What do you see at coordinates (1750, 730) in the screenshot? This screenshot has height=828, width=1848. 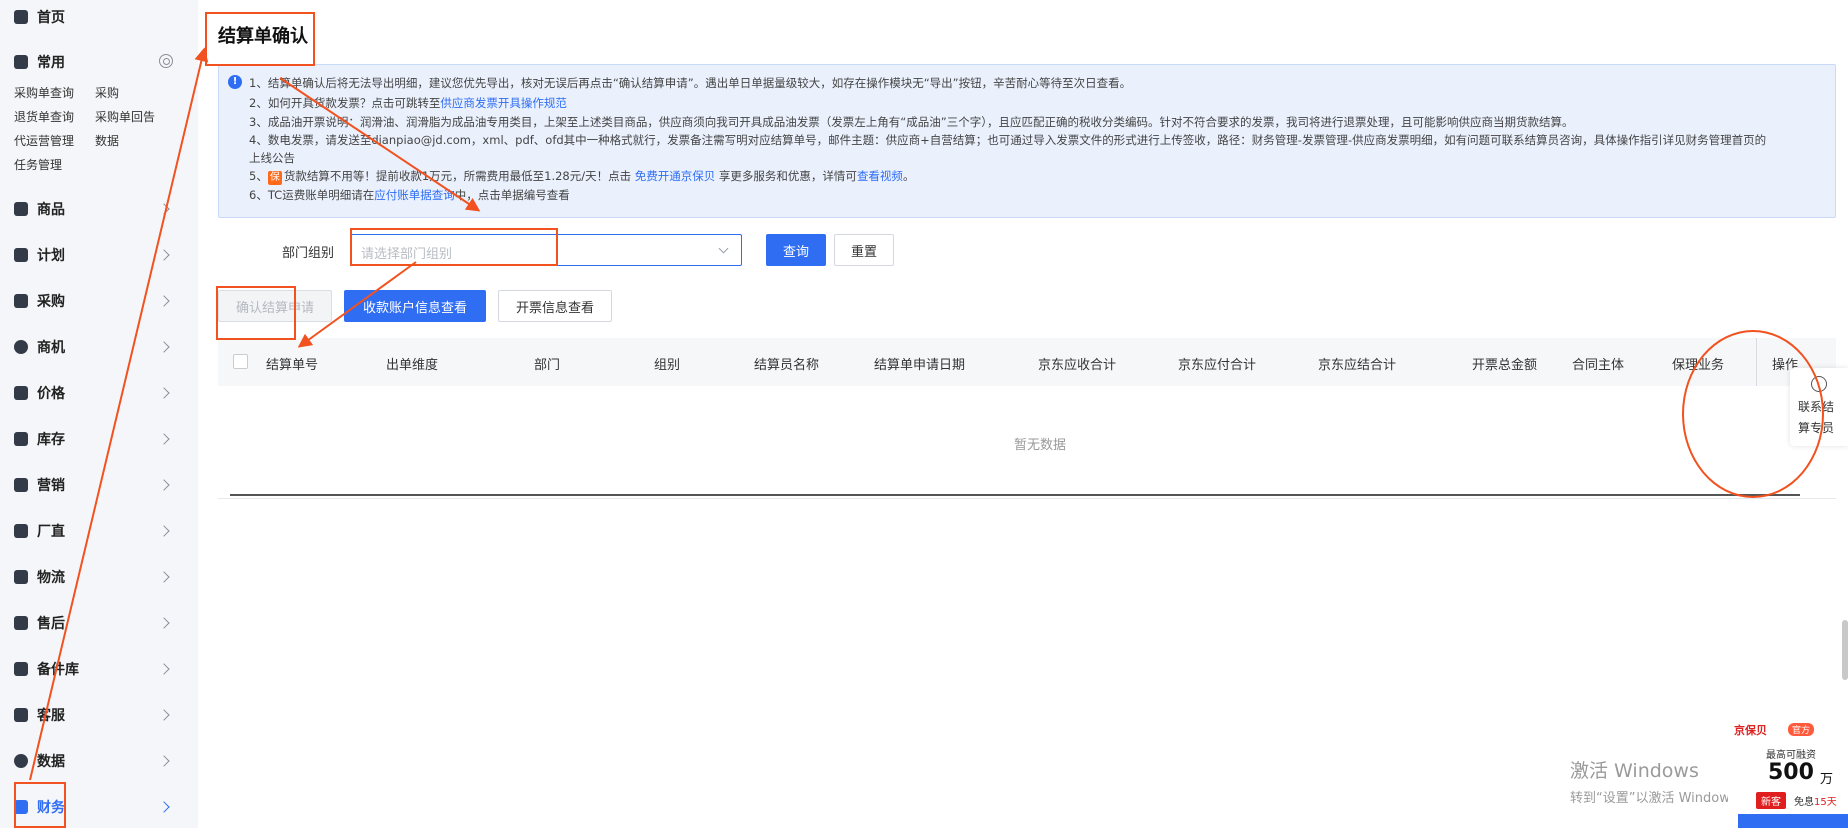 I see `ad-brand: 京保贝` at bounding box center [1750, 730].